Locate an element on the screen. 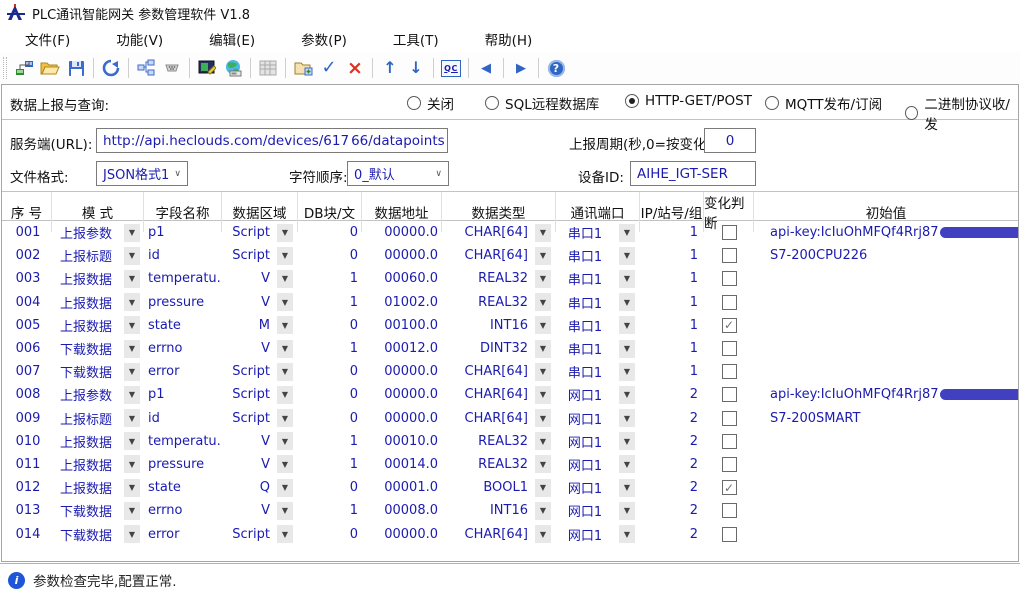  byte-order-select: 0_默认 ∨ is located at coordinates (398, 173).